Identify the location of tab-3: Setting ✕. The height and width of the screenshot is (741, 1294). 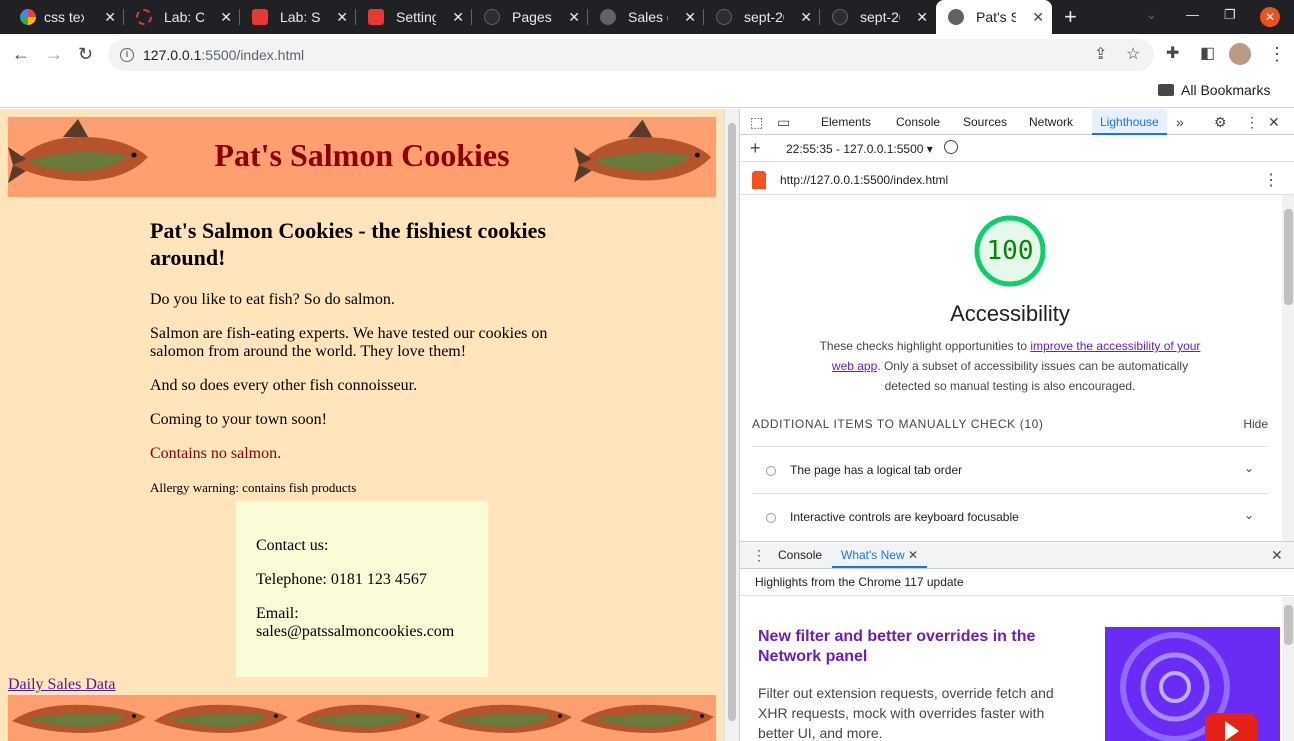
(414, 17).